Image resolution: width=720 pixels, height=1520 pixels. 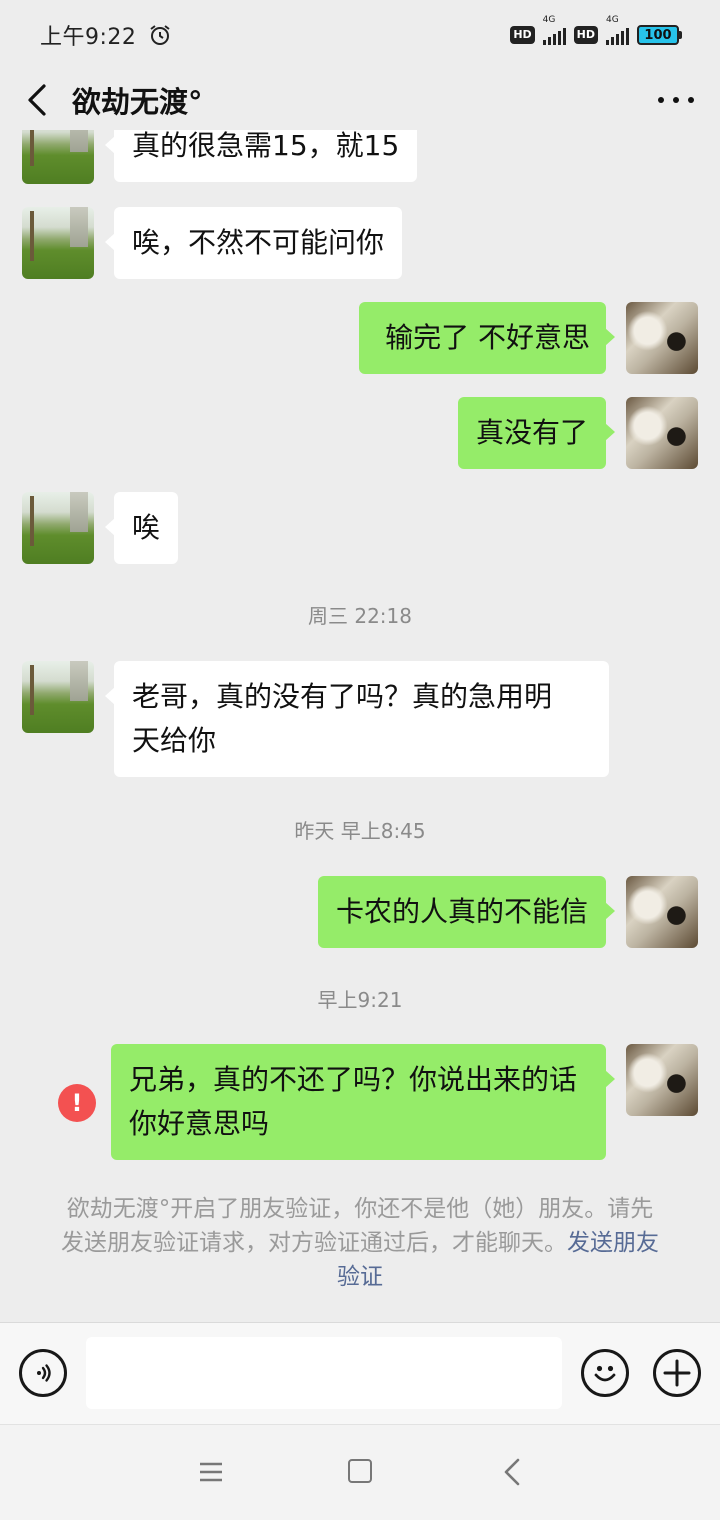 What do you see at coordinates (466, 912) in the screenshot?
I see `message-bubble-outgoing: 卡农的人真的不能信` at bounding box center [466, 912].